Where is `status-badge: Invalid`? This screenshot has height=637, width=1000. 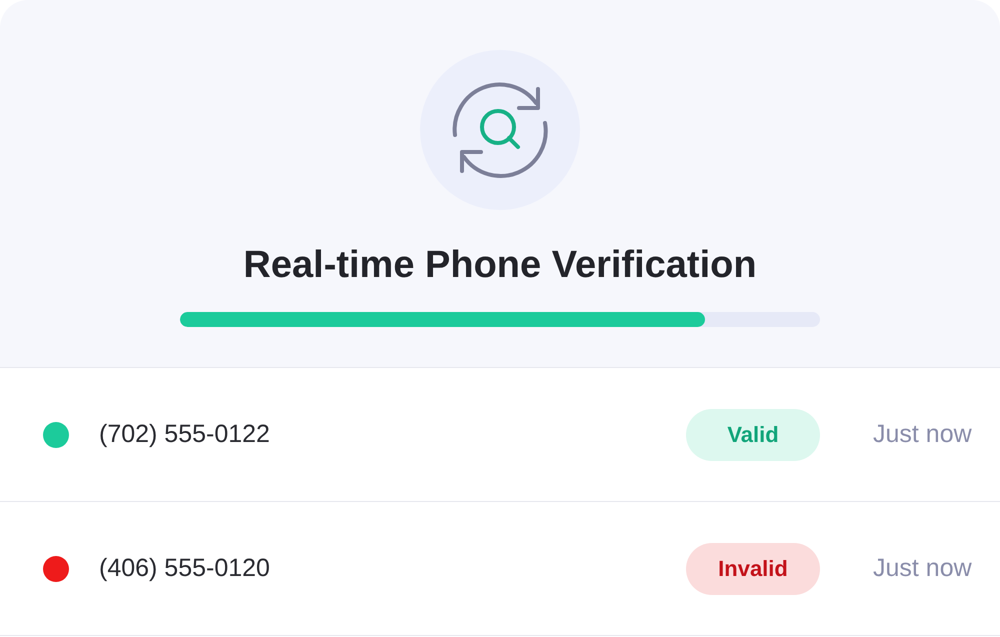 status-badge: Invalid is located at coordinates (753, 568).